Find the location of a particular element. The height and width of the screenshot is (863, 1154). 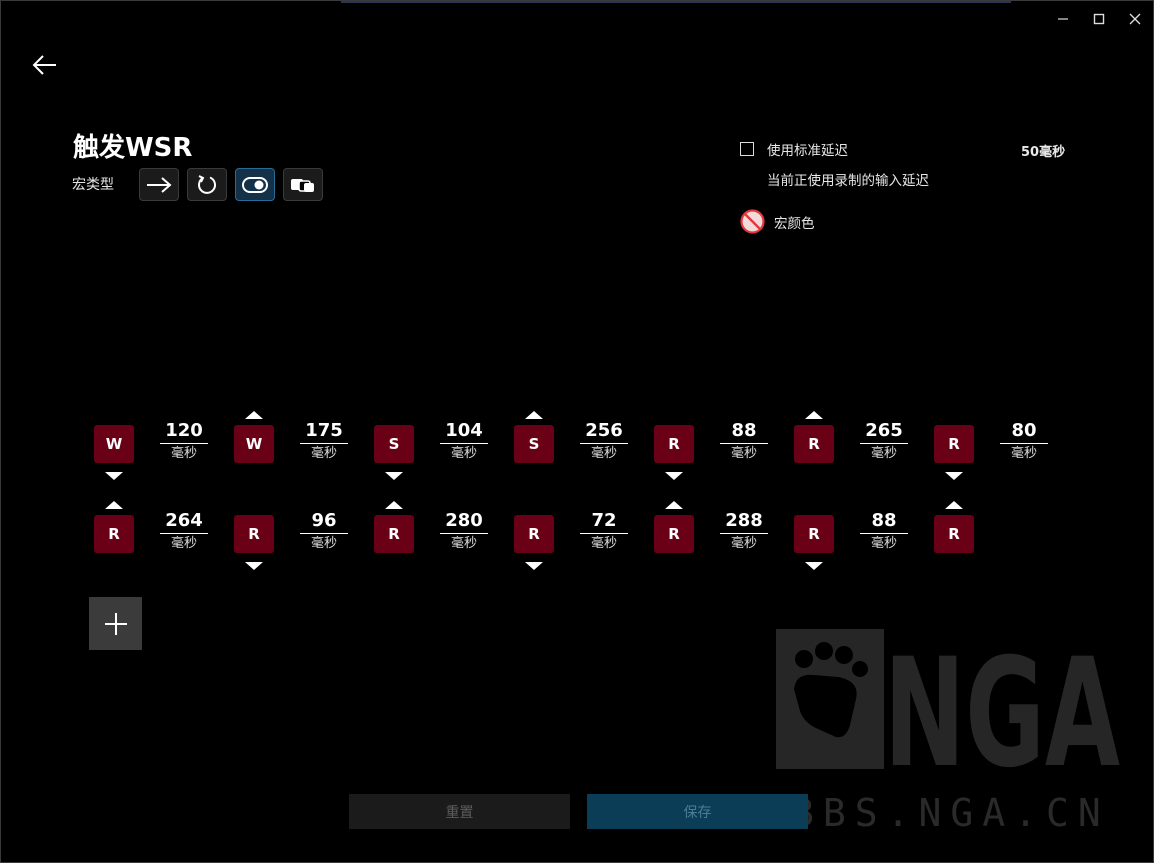

back-button is located at coordinates (45, 65).